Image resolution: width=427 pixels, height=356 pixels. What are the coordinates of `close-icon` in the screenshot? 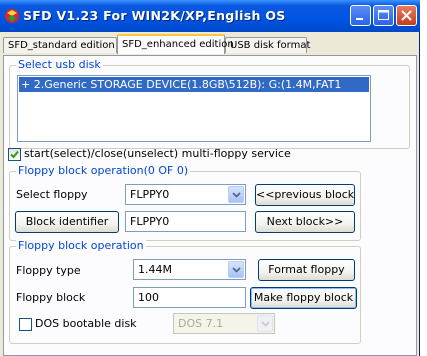 It's located at (406, 15).